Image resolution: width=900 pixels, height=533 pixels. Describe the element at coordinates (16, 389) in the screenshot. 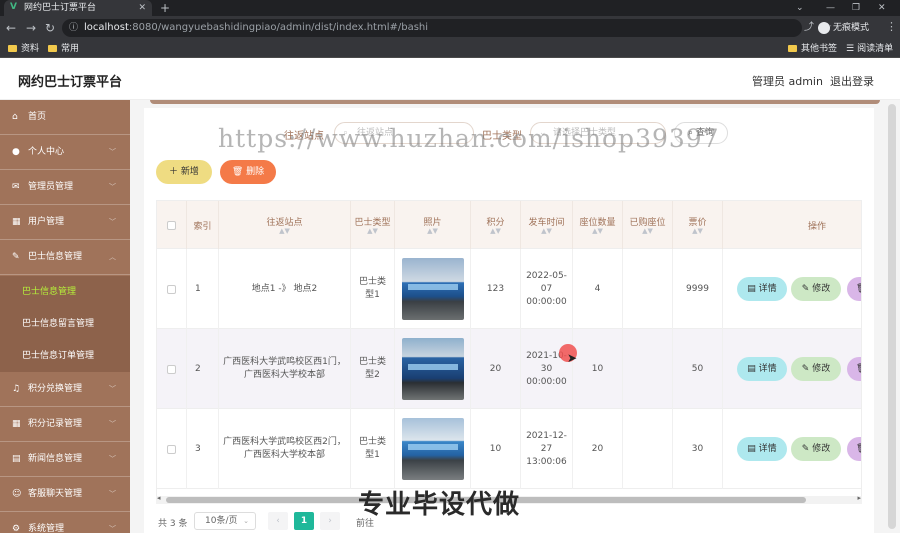

I see `bell-icon: ♫` at that location.